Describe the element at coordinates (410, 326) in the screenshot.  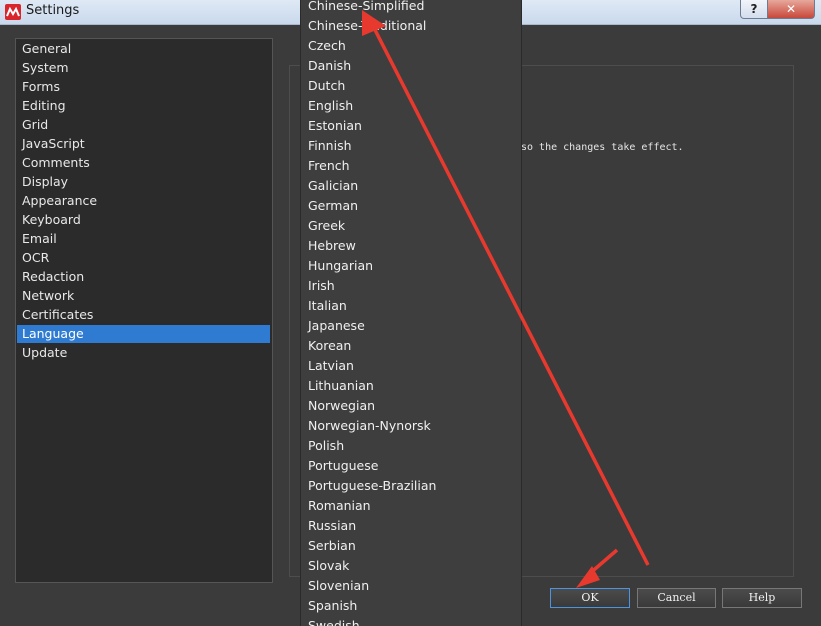
I see `language-option-japanese: Japanese` at that location.